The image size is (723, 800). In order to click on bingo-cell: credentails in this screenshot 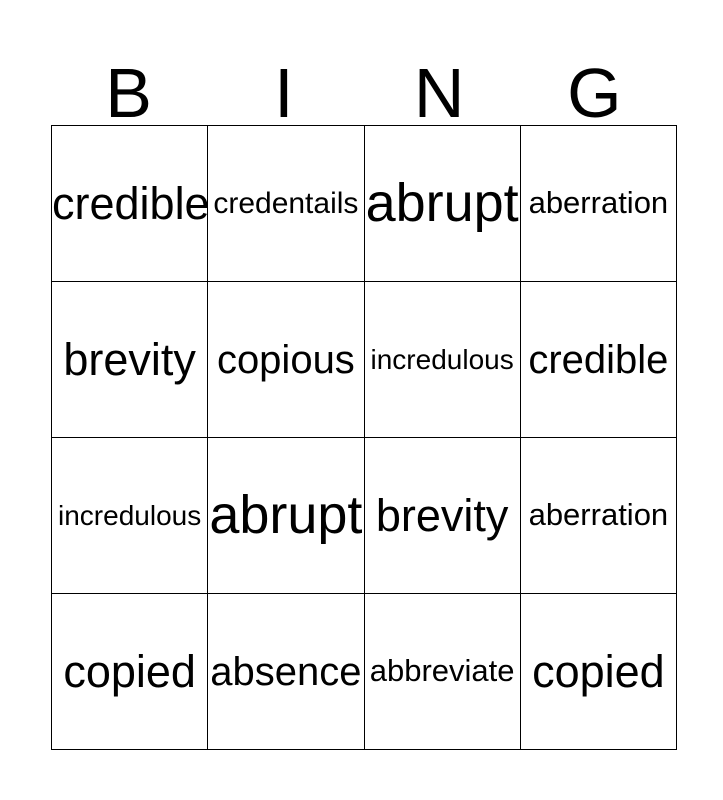, I will do `click(286, 203)`.